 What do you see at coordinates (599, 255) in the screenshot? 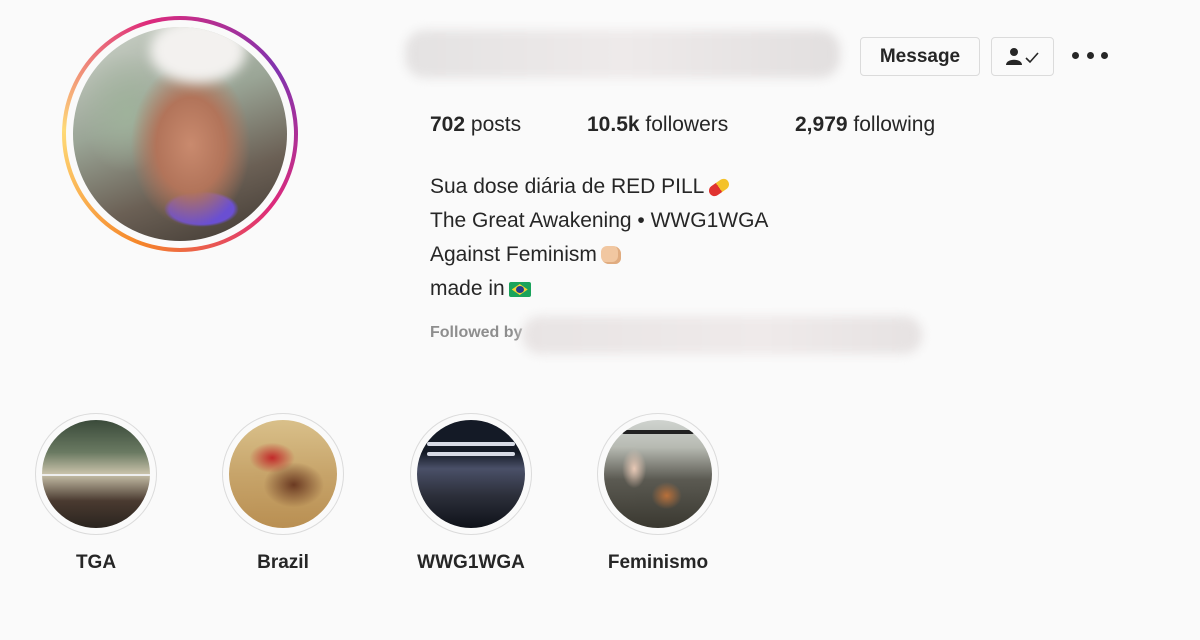
I see `bio-line: Against Feminism` at bounding box center [599, 255].